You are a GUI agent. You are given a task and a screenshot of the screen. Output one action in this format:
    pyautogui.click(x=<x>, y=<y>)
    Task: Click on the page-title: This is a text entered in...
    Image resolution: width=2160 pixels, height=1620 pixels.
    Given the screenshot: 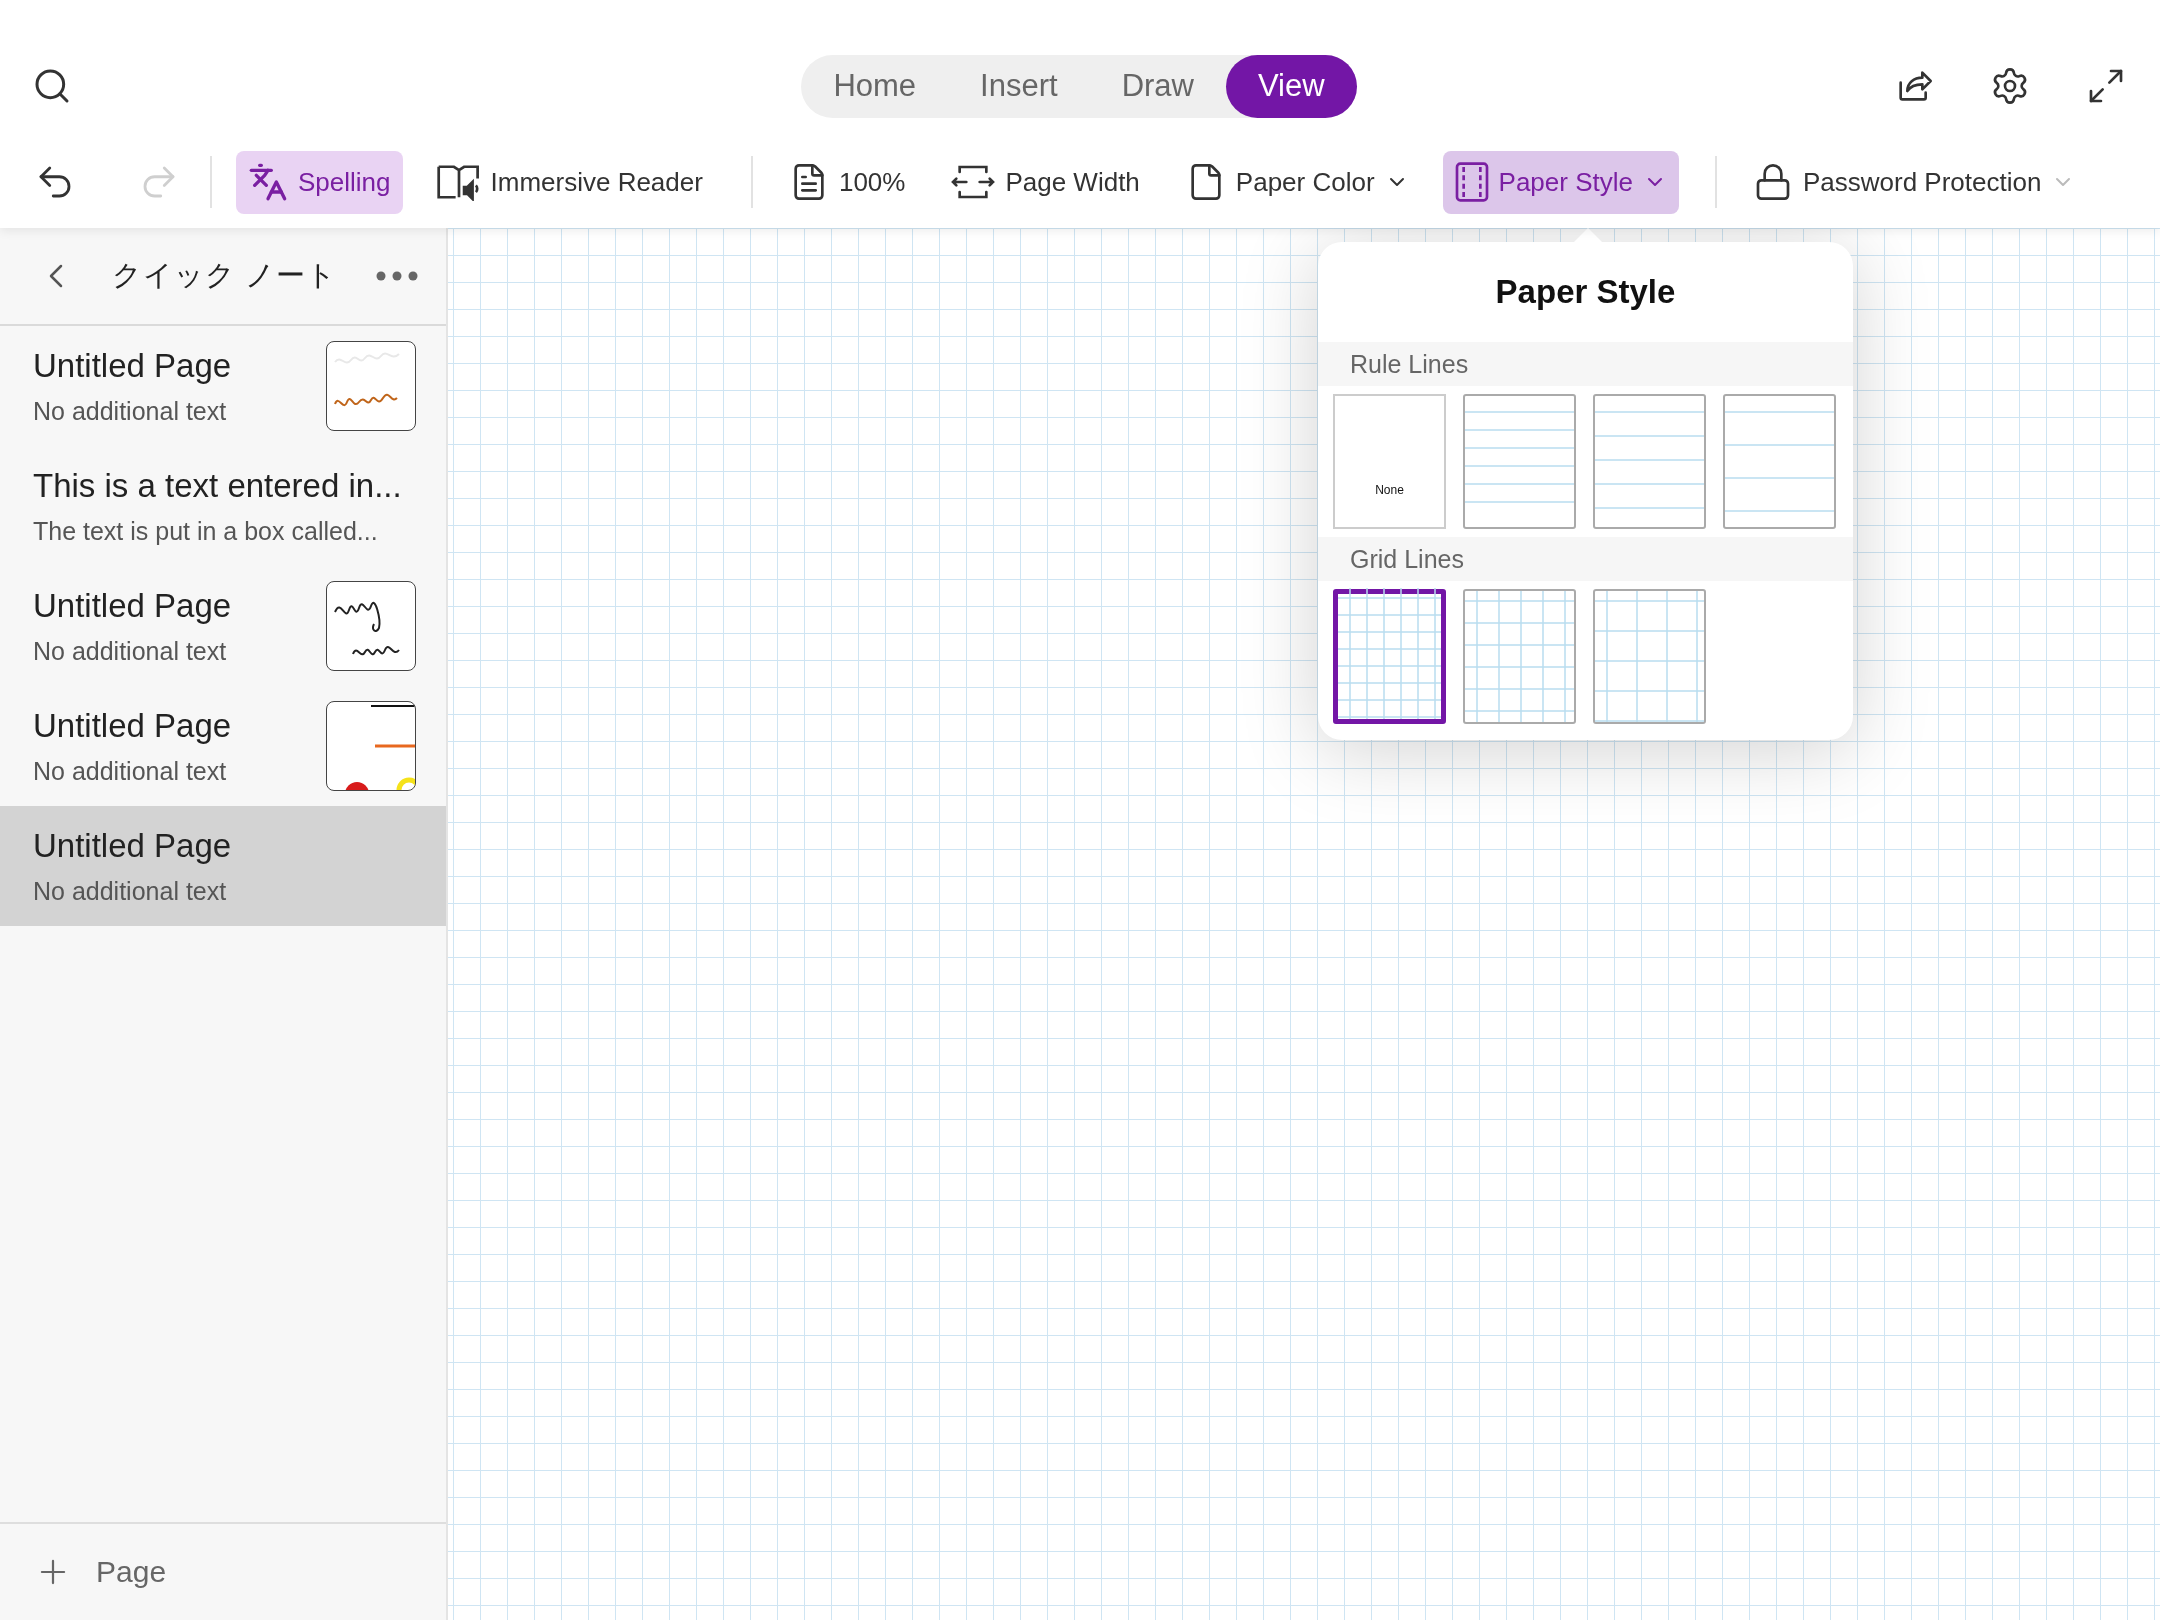 What is the action you would take?
    pyautogui.click(x=218, y=485)
    